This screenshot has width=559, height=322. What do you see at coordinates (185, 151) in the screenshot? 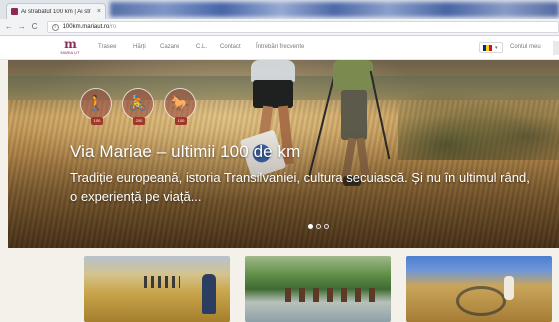
I see `hero-title: Via Mariae – ultimii 100 de km` at bounding box center [185, 151].